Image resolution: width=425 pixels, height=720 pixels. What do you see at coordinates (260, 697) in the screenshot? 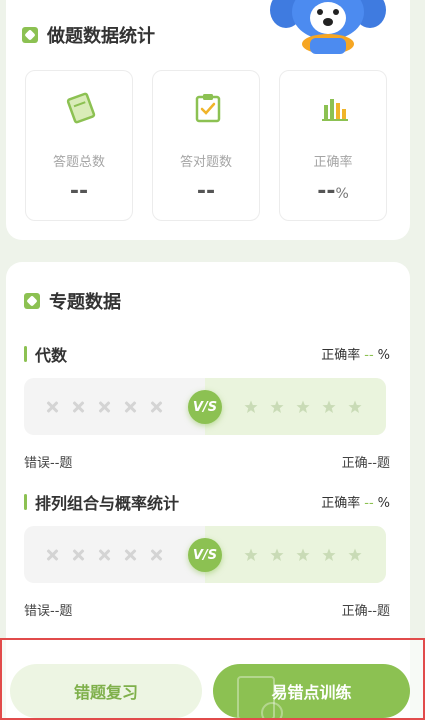
I see `document-clock-icon` at bounding box center [260, 697].